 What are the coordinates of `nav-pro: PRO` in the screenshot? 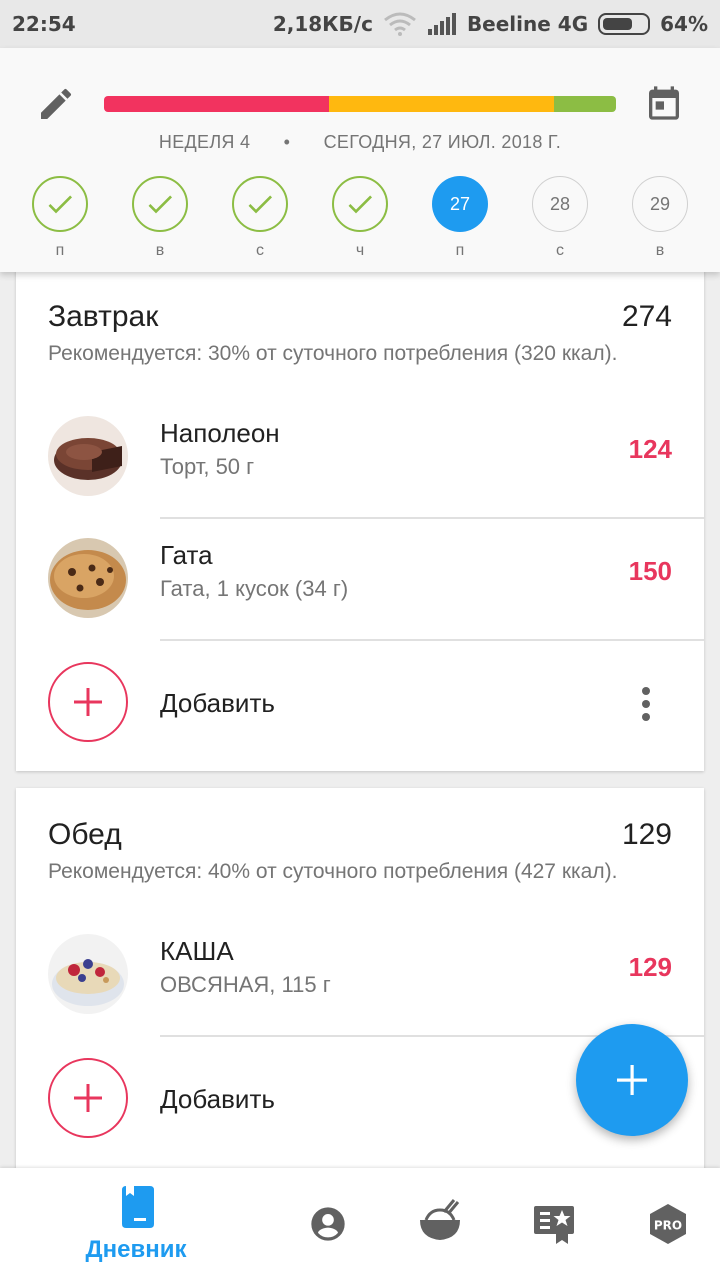 It's located at (668, 1224).